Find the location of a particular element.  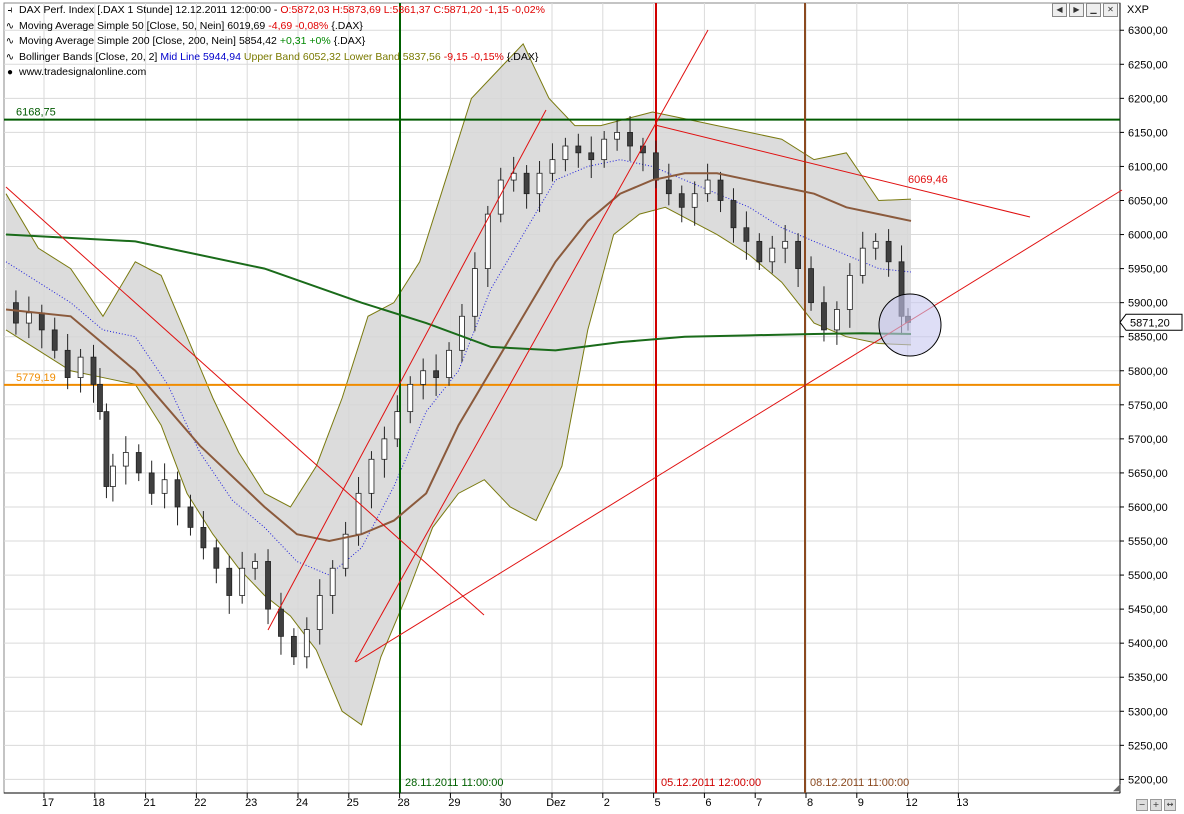

y-tick-label: 5400,00 is located at coordinates (1148, 644).